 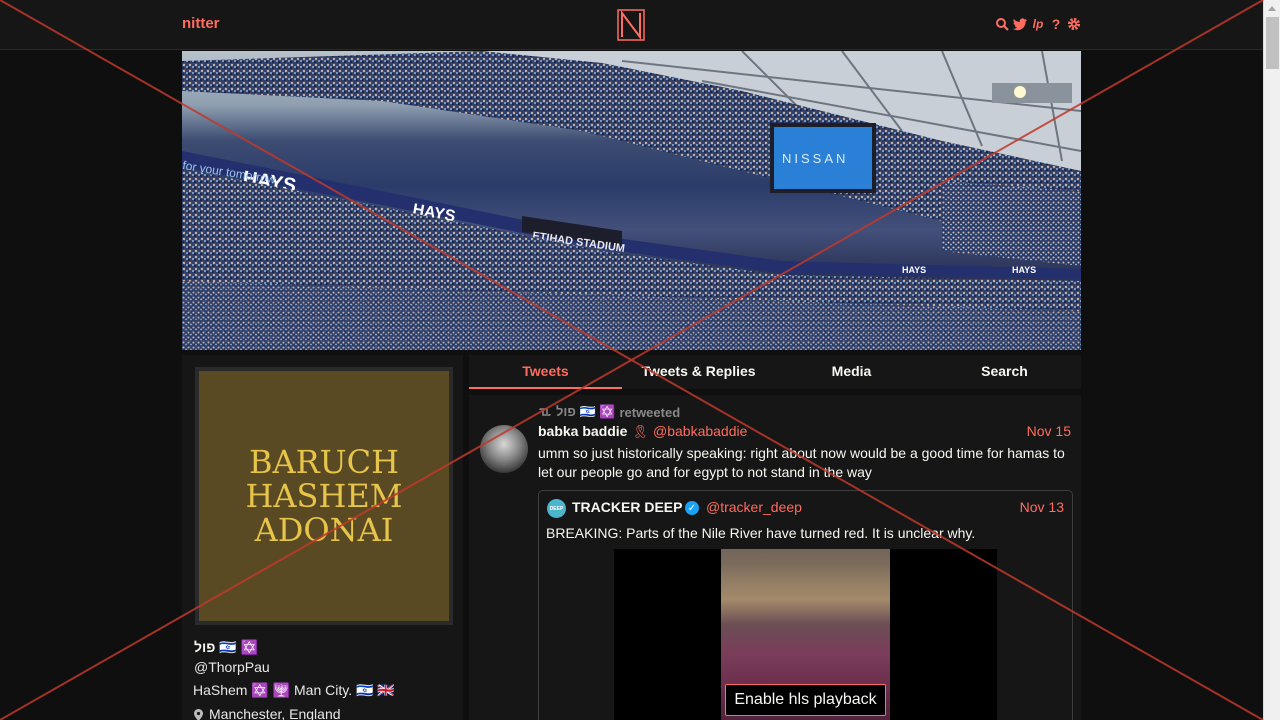 What do you see at coordinates (1272, 43) in the screenshot?
I see `scroll-thumb` at bounding box center [1272, 43].